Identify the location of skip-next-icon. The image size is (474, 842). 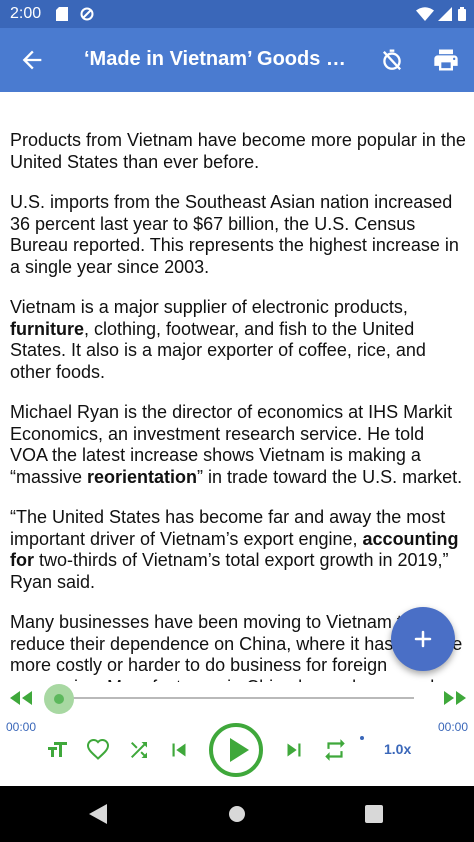
(294, 752).